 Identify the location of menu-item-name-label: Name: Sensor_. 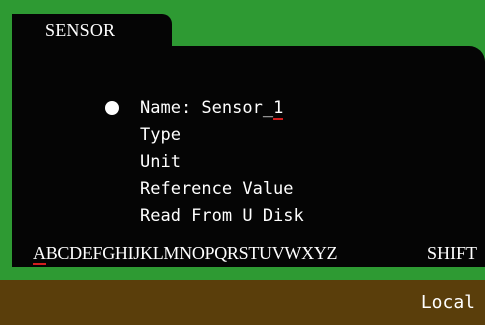
(207, 108).